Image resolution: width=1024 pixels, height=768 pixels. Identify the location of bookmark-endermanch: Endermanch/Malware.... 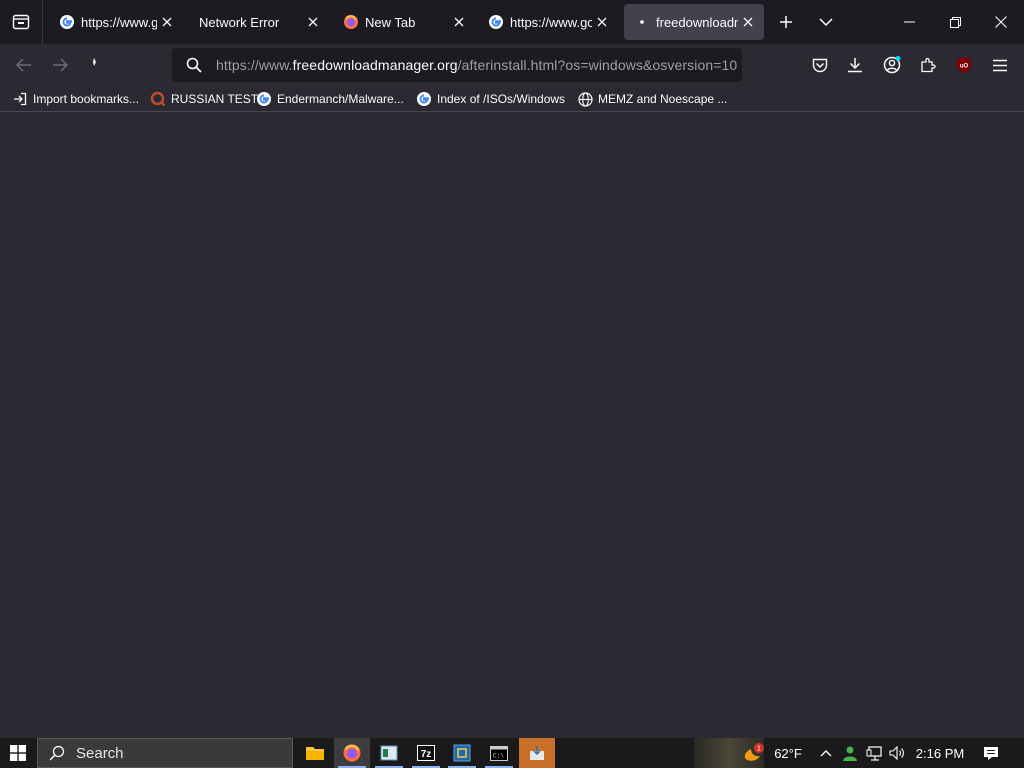
(330, 99).